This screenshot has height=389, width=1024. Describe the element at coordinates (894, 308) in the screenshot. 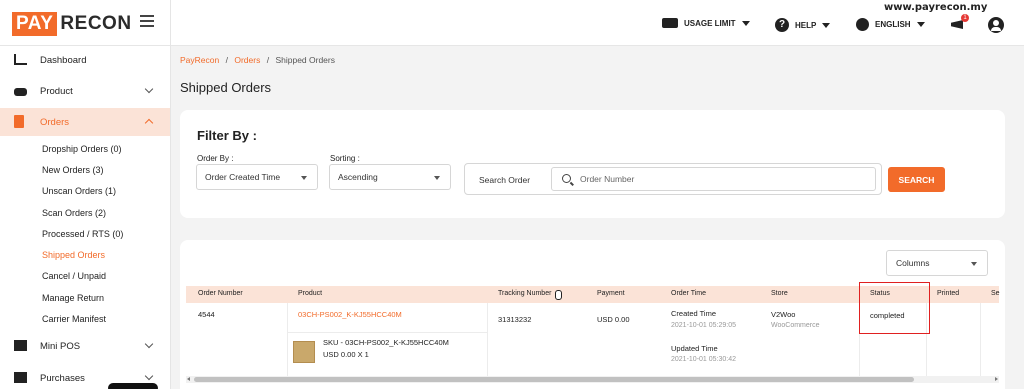

I see `status-highlight-box` at that location.